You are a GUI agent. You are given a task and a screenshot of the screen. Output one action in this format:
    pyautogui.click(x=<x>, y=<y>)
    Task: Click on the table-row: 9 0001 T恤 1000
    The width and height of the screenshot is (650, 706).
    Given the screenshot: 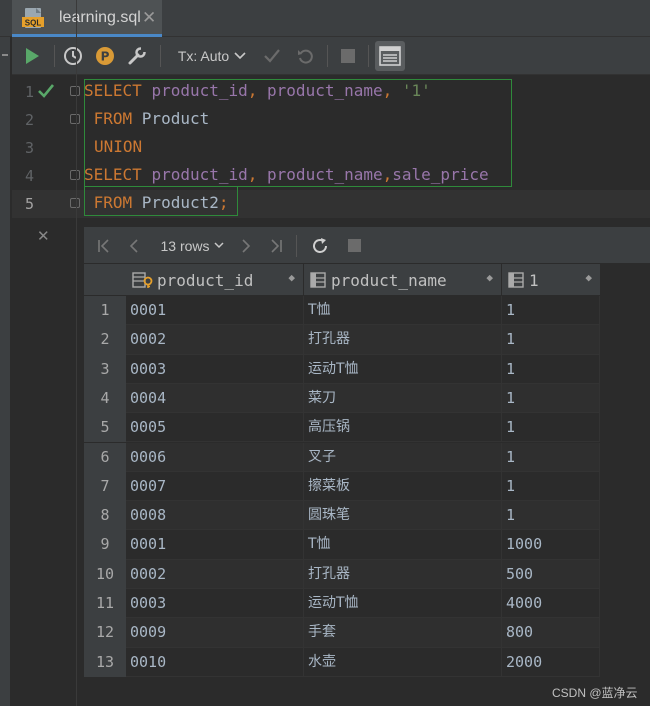 What is the action you would take?
    pyautogui.click(x=342, y=545)
    